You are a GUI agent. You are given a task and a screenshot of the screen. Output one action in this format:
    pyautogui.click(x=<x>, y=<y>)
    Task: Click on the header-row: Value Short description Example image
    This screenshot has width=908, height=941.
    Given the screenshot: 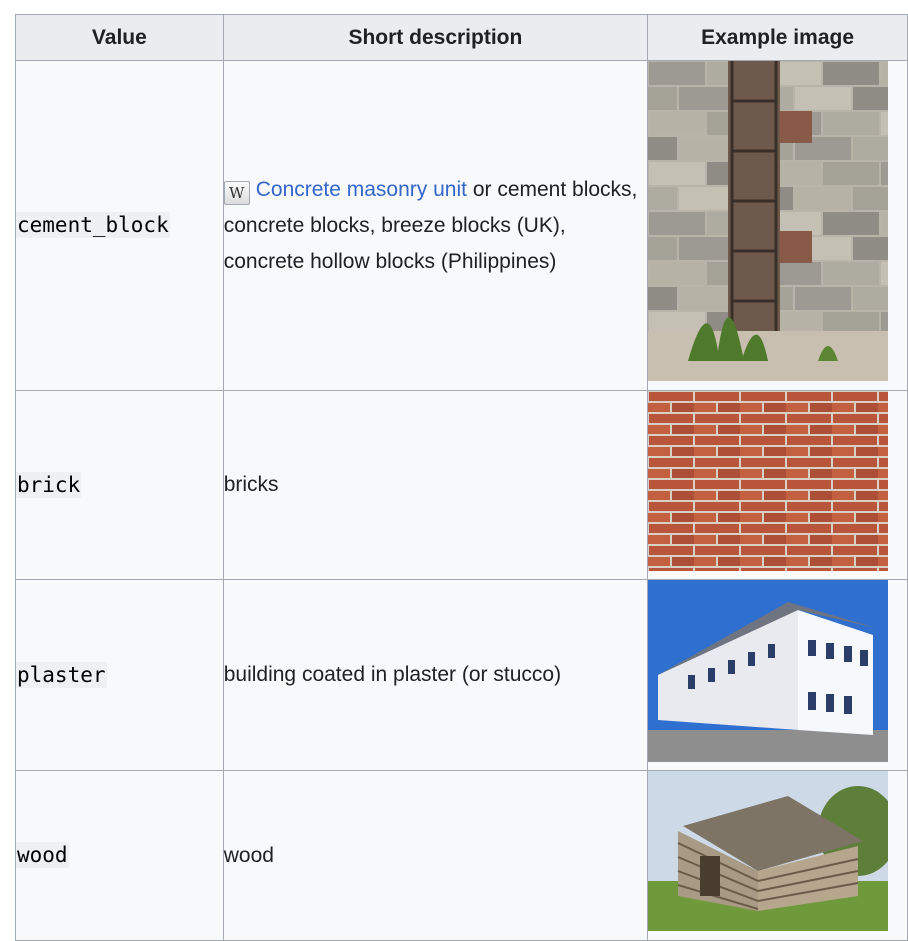 What is the action you would take?
    pyautogui.click(x=461, y=37)
    